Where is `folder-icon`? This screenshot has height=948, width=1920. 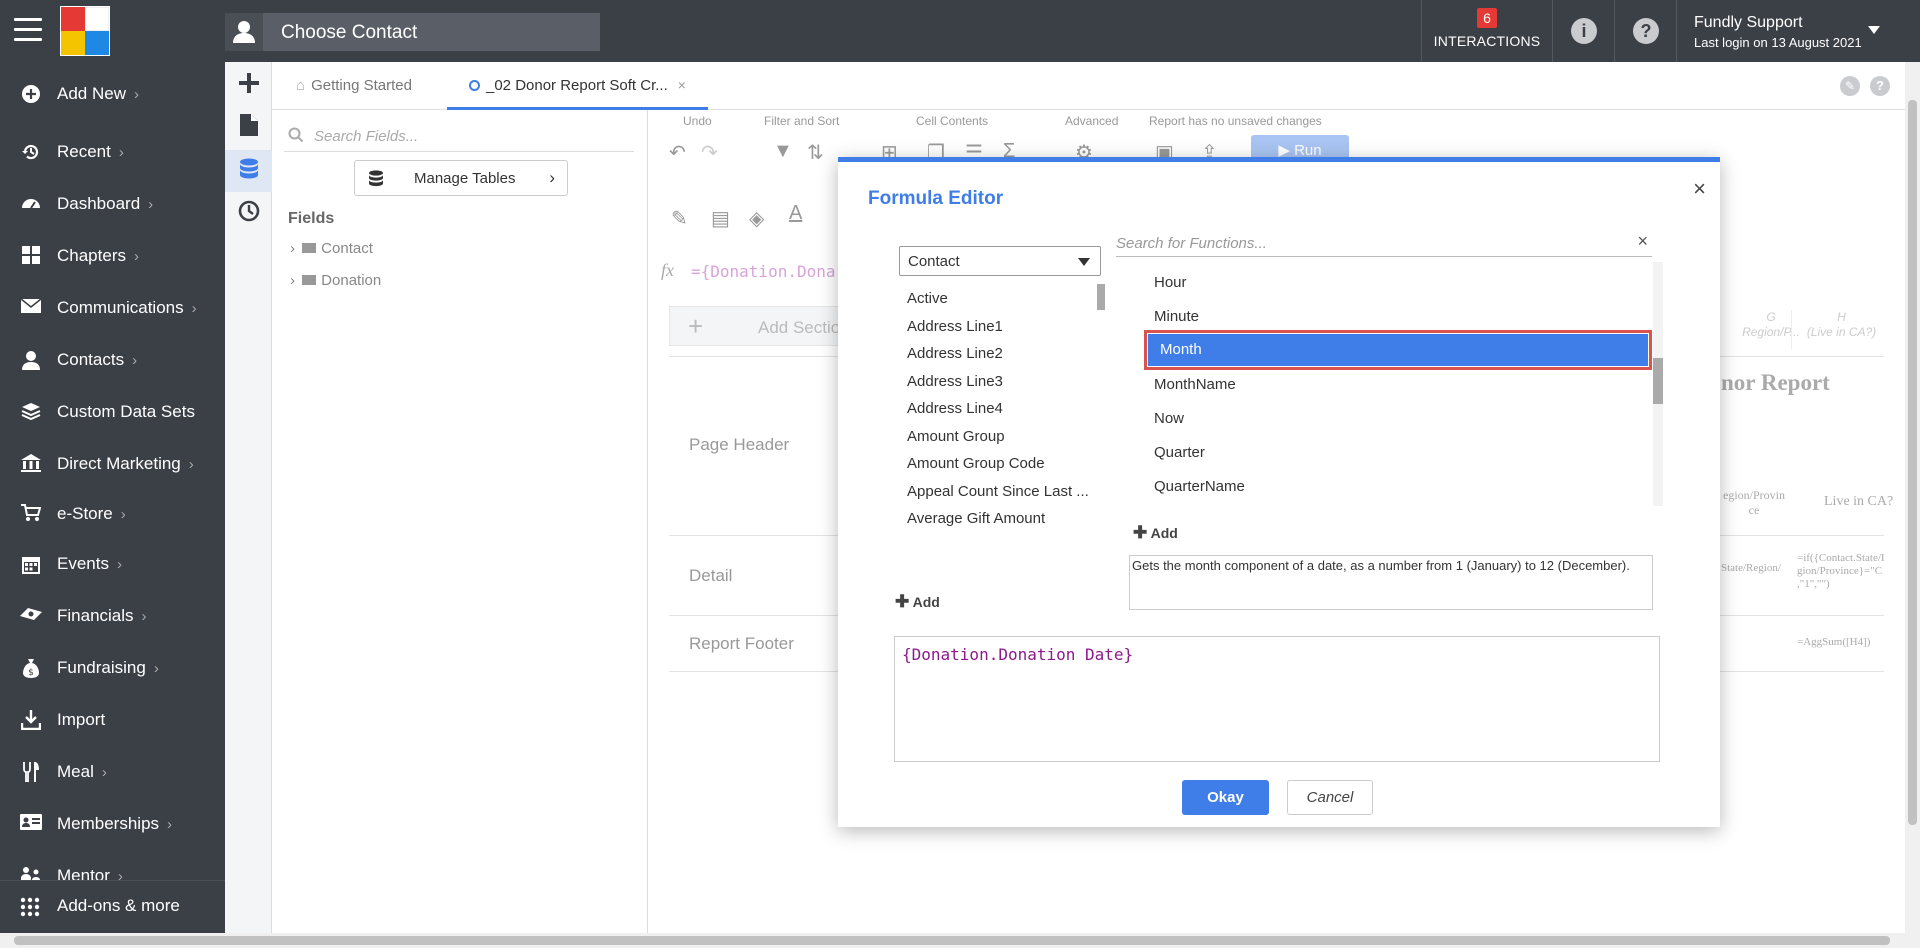 folder-icon is located at coordinates (309, 248).